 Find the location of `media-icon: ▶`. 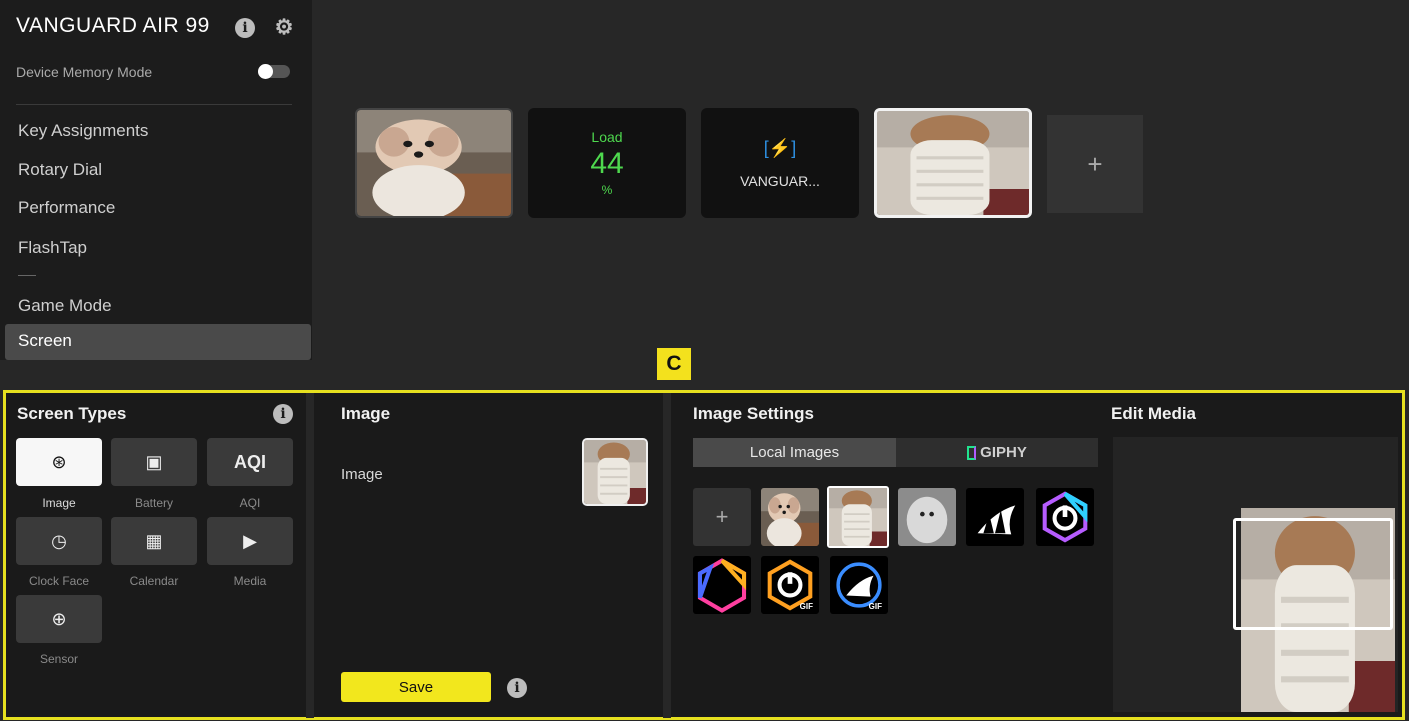

media-icon: ▶ is located at coordinates (250, 540).